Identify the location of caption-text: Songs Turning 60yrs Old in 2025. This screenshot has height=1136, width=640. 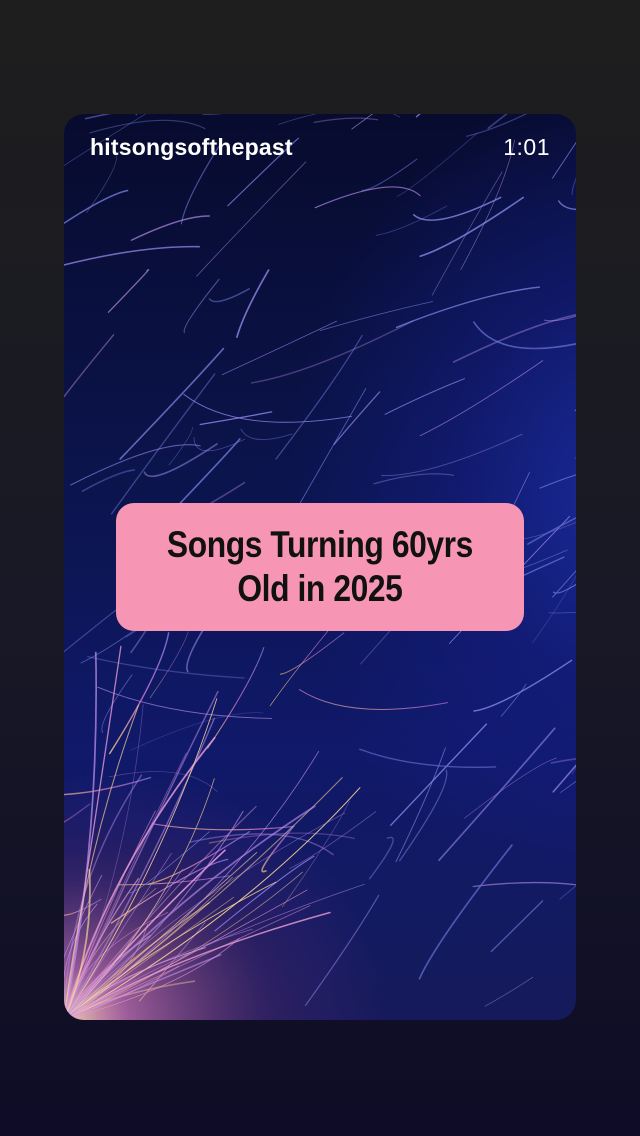
(320, 567).